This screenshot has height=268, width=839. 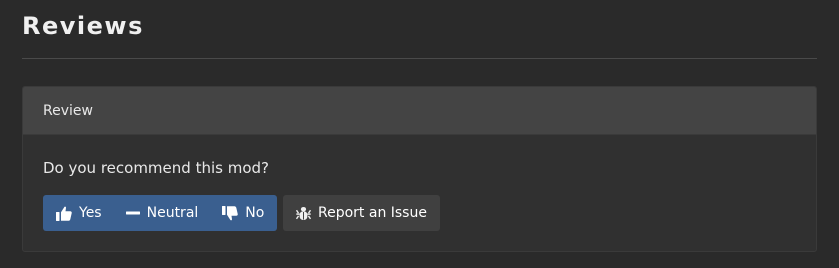 I want to click on bug-icon, so click(x=303, y=213).